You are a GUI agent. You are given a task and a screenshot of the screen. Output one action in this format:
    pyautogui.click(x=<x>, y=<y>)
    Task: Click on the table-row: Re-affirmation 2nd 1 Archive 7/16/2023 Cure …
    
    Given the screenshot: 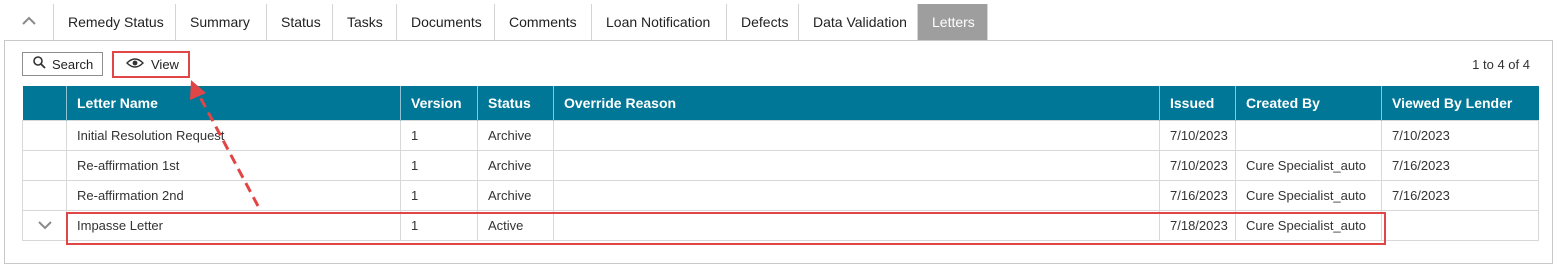 What is the action you would take?
    pyautogui.click(x=780, y=195)
    